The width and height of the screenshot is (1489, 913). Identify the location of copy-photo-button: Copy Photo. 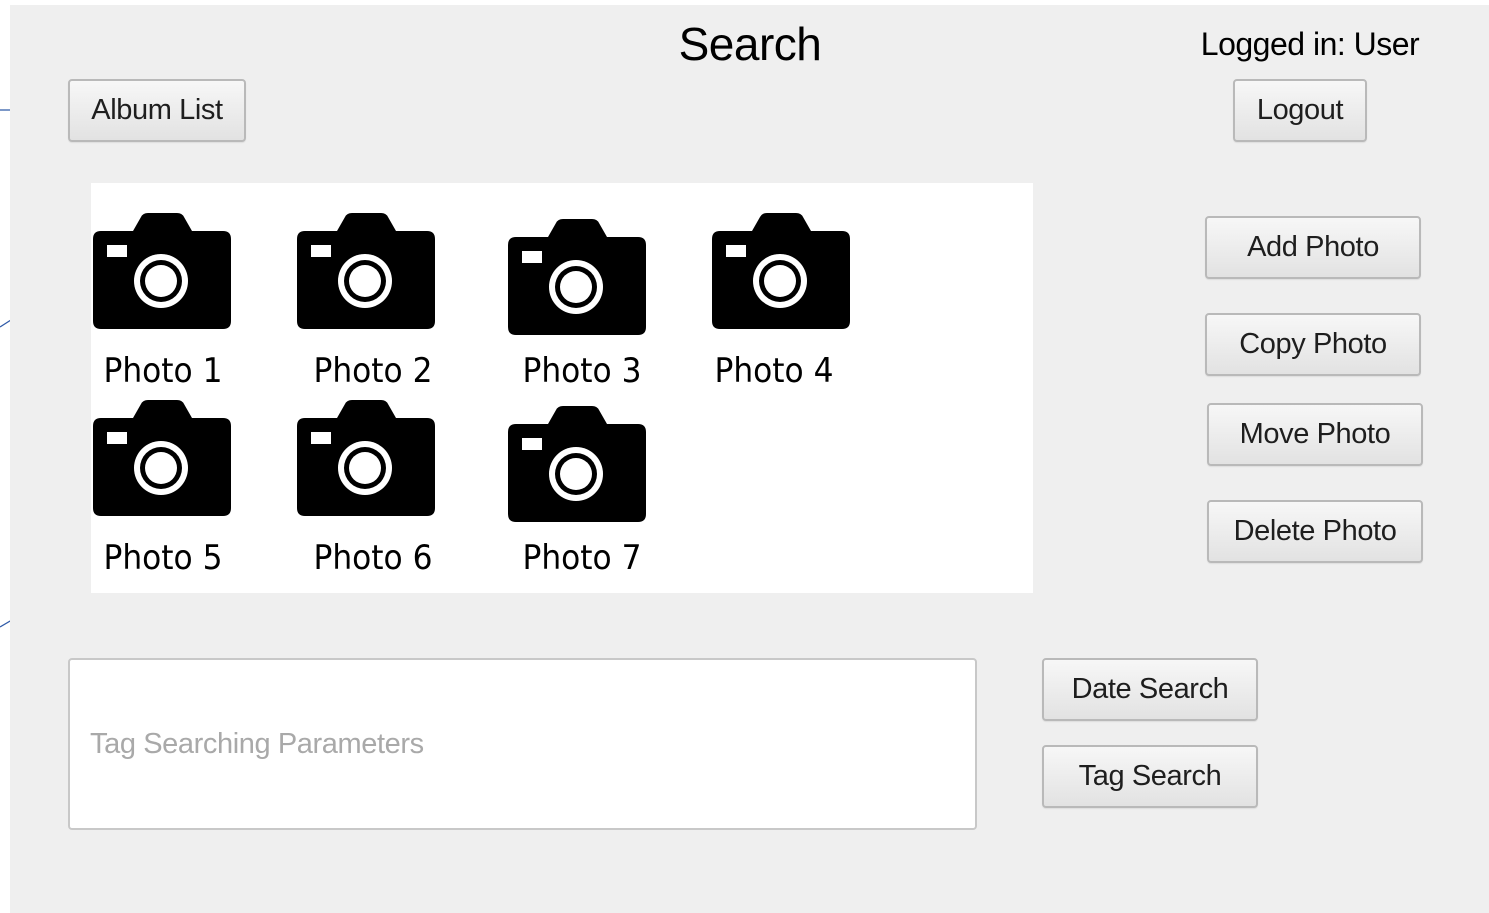
(1313, 344).